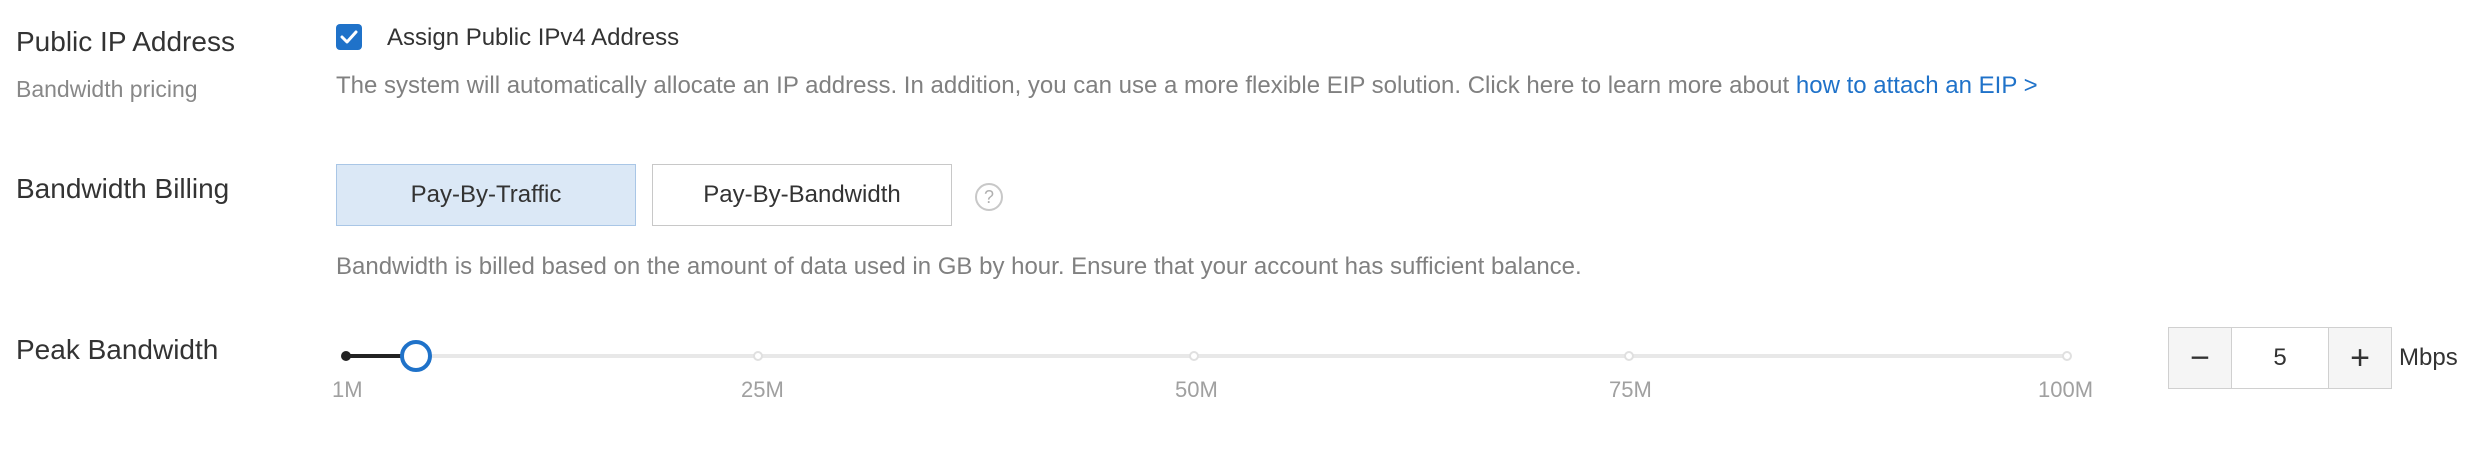 The image size is (2484, 452). I want to click on slider-label-1m: 1M, so click(347, 389).